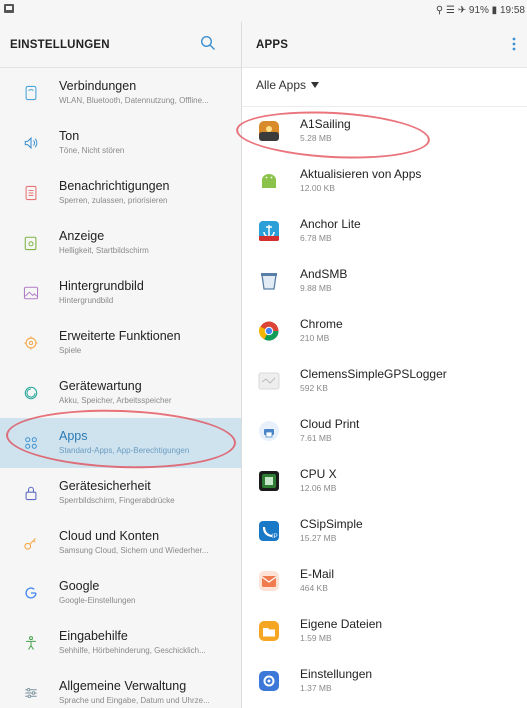  What do you see at coordinates (384, 583) in the screenshot?
I see `app-list-item-e-mail: E-Mail 464 KB` at bounding box center [384, 583].